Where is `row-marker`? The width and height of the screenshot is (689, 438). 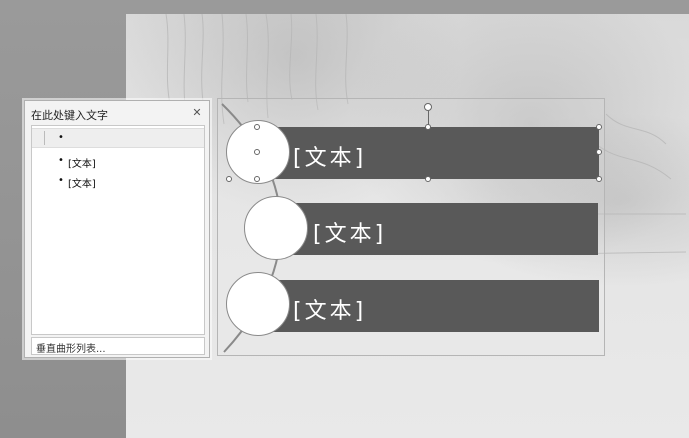 row-marker is located at coordinates (39, 138).